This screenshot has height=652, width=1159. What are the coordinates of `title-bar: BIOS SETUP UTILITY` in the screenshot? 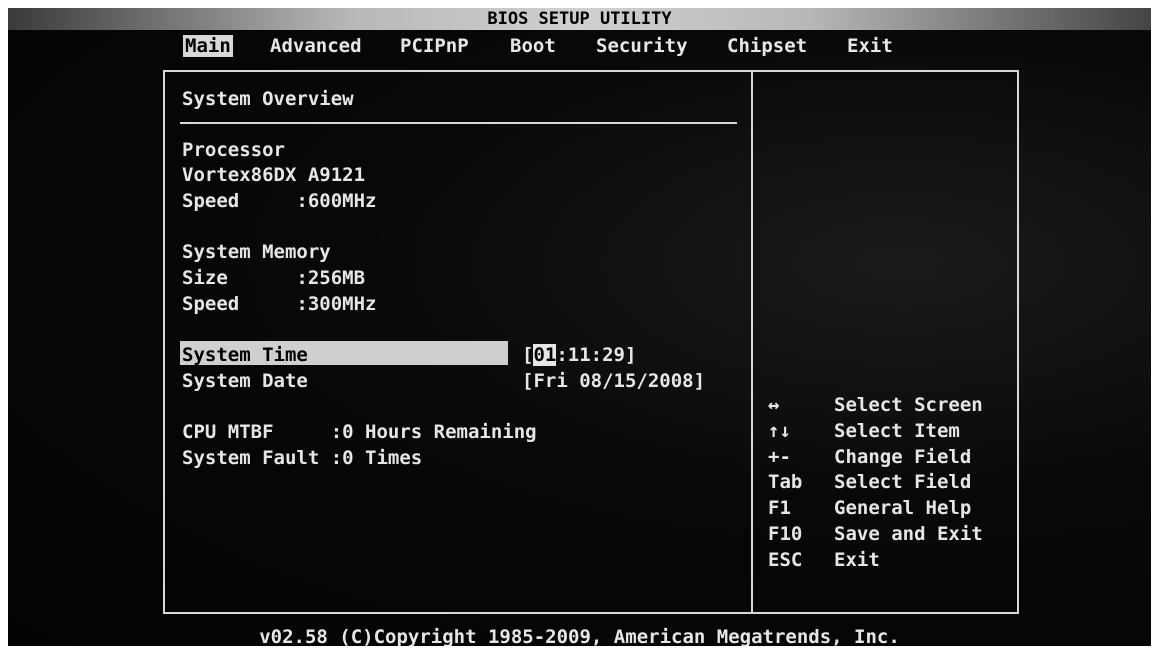 It's located at (579, 19).